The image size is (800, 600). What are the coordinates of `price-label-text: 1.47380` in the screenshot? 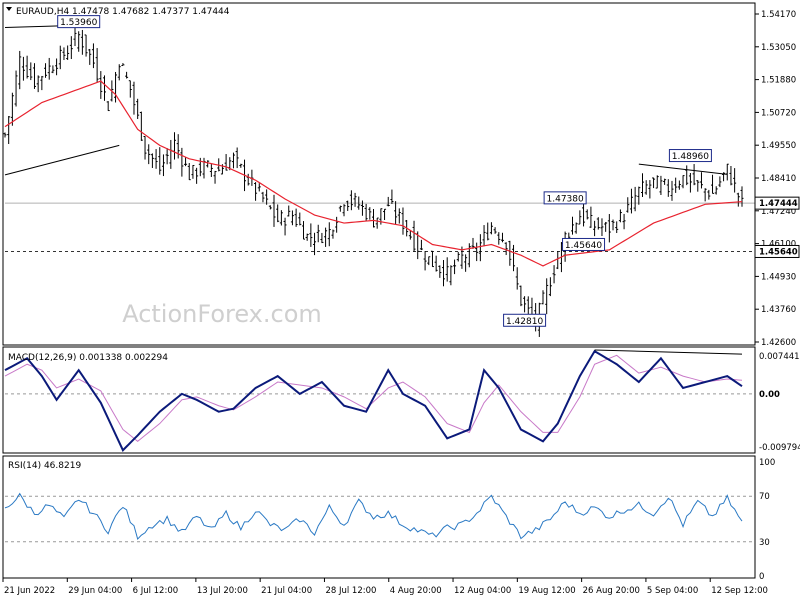 It's located at (565, 199).